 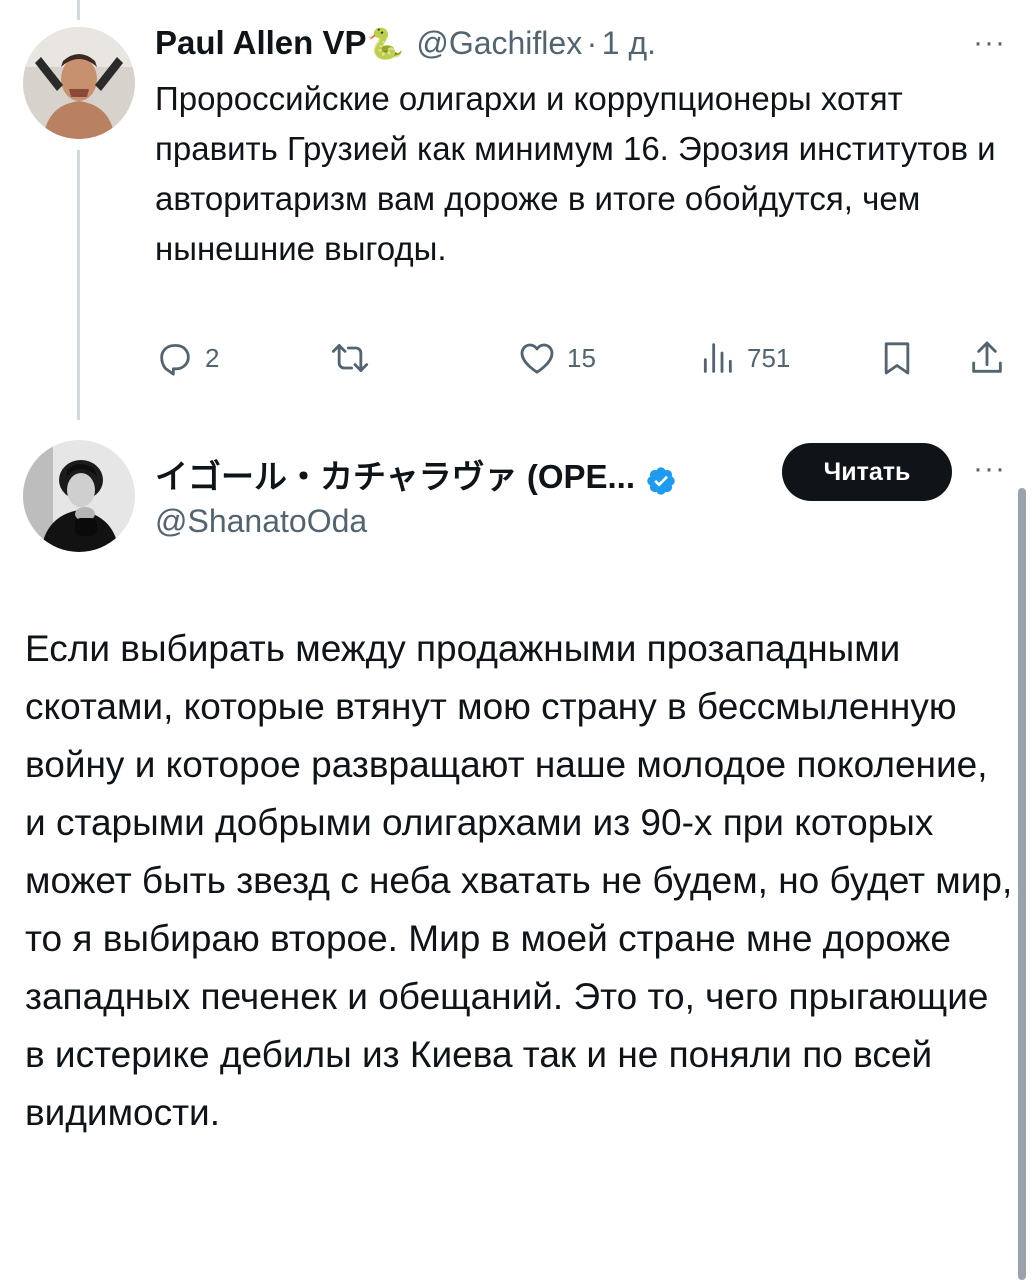 What do you see at coordinates (581, 357) in the screenshot?
I see `like-count: 15` at bounding box center [581, 357].